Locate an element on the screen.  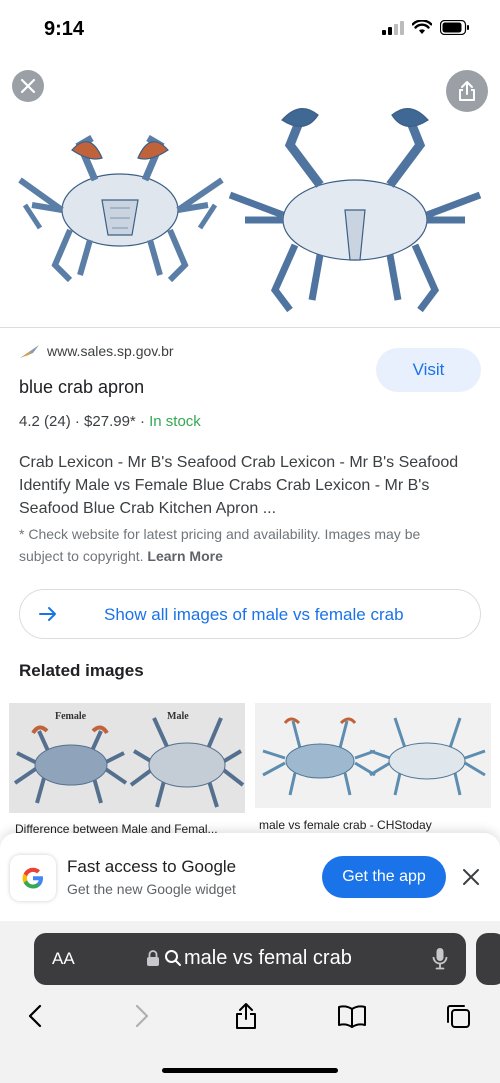
rating: 4.2 (24) is located at coordinates (45, 421).